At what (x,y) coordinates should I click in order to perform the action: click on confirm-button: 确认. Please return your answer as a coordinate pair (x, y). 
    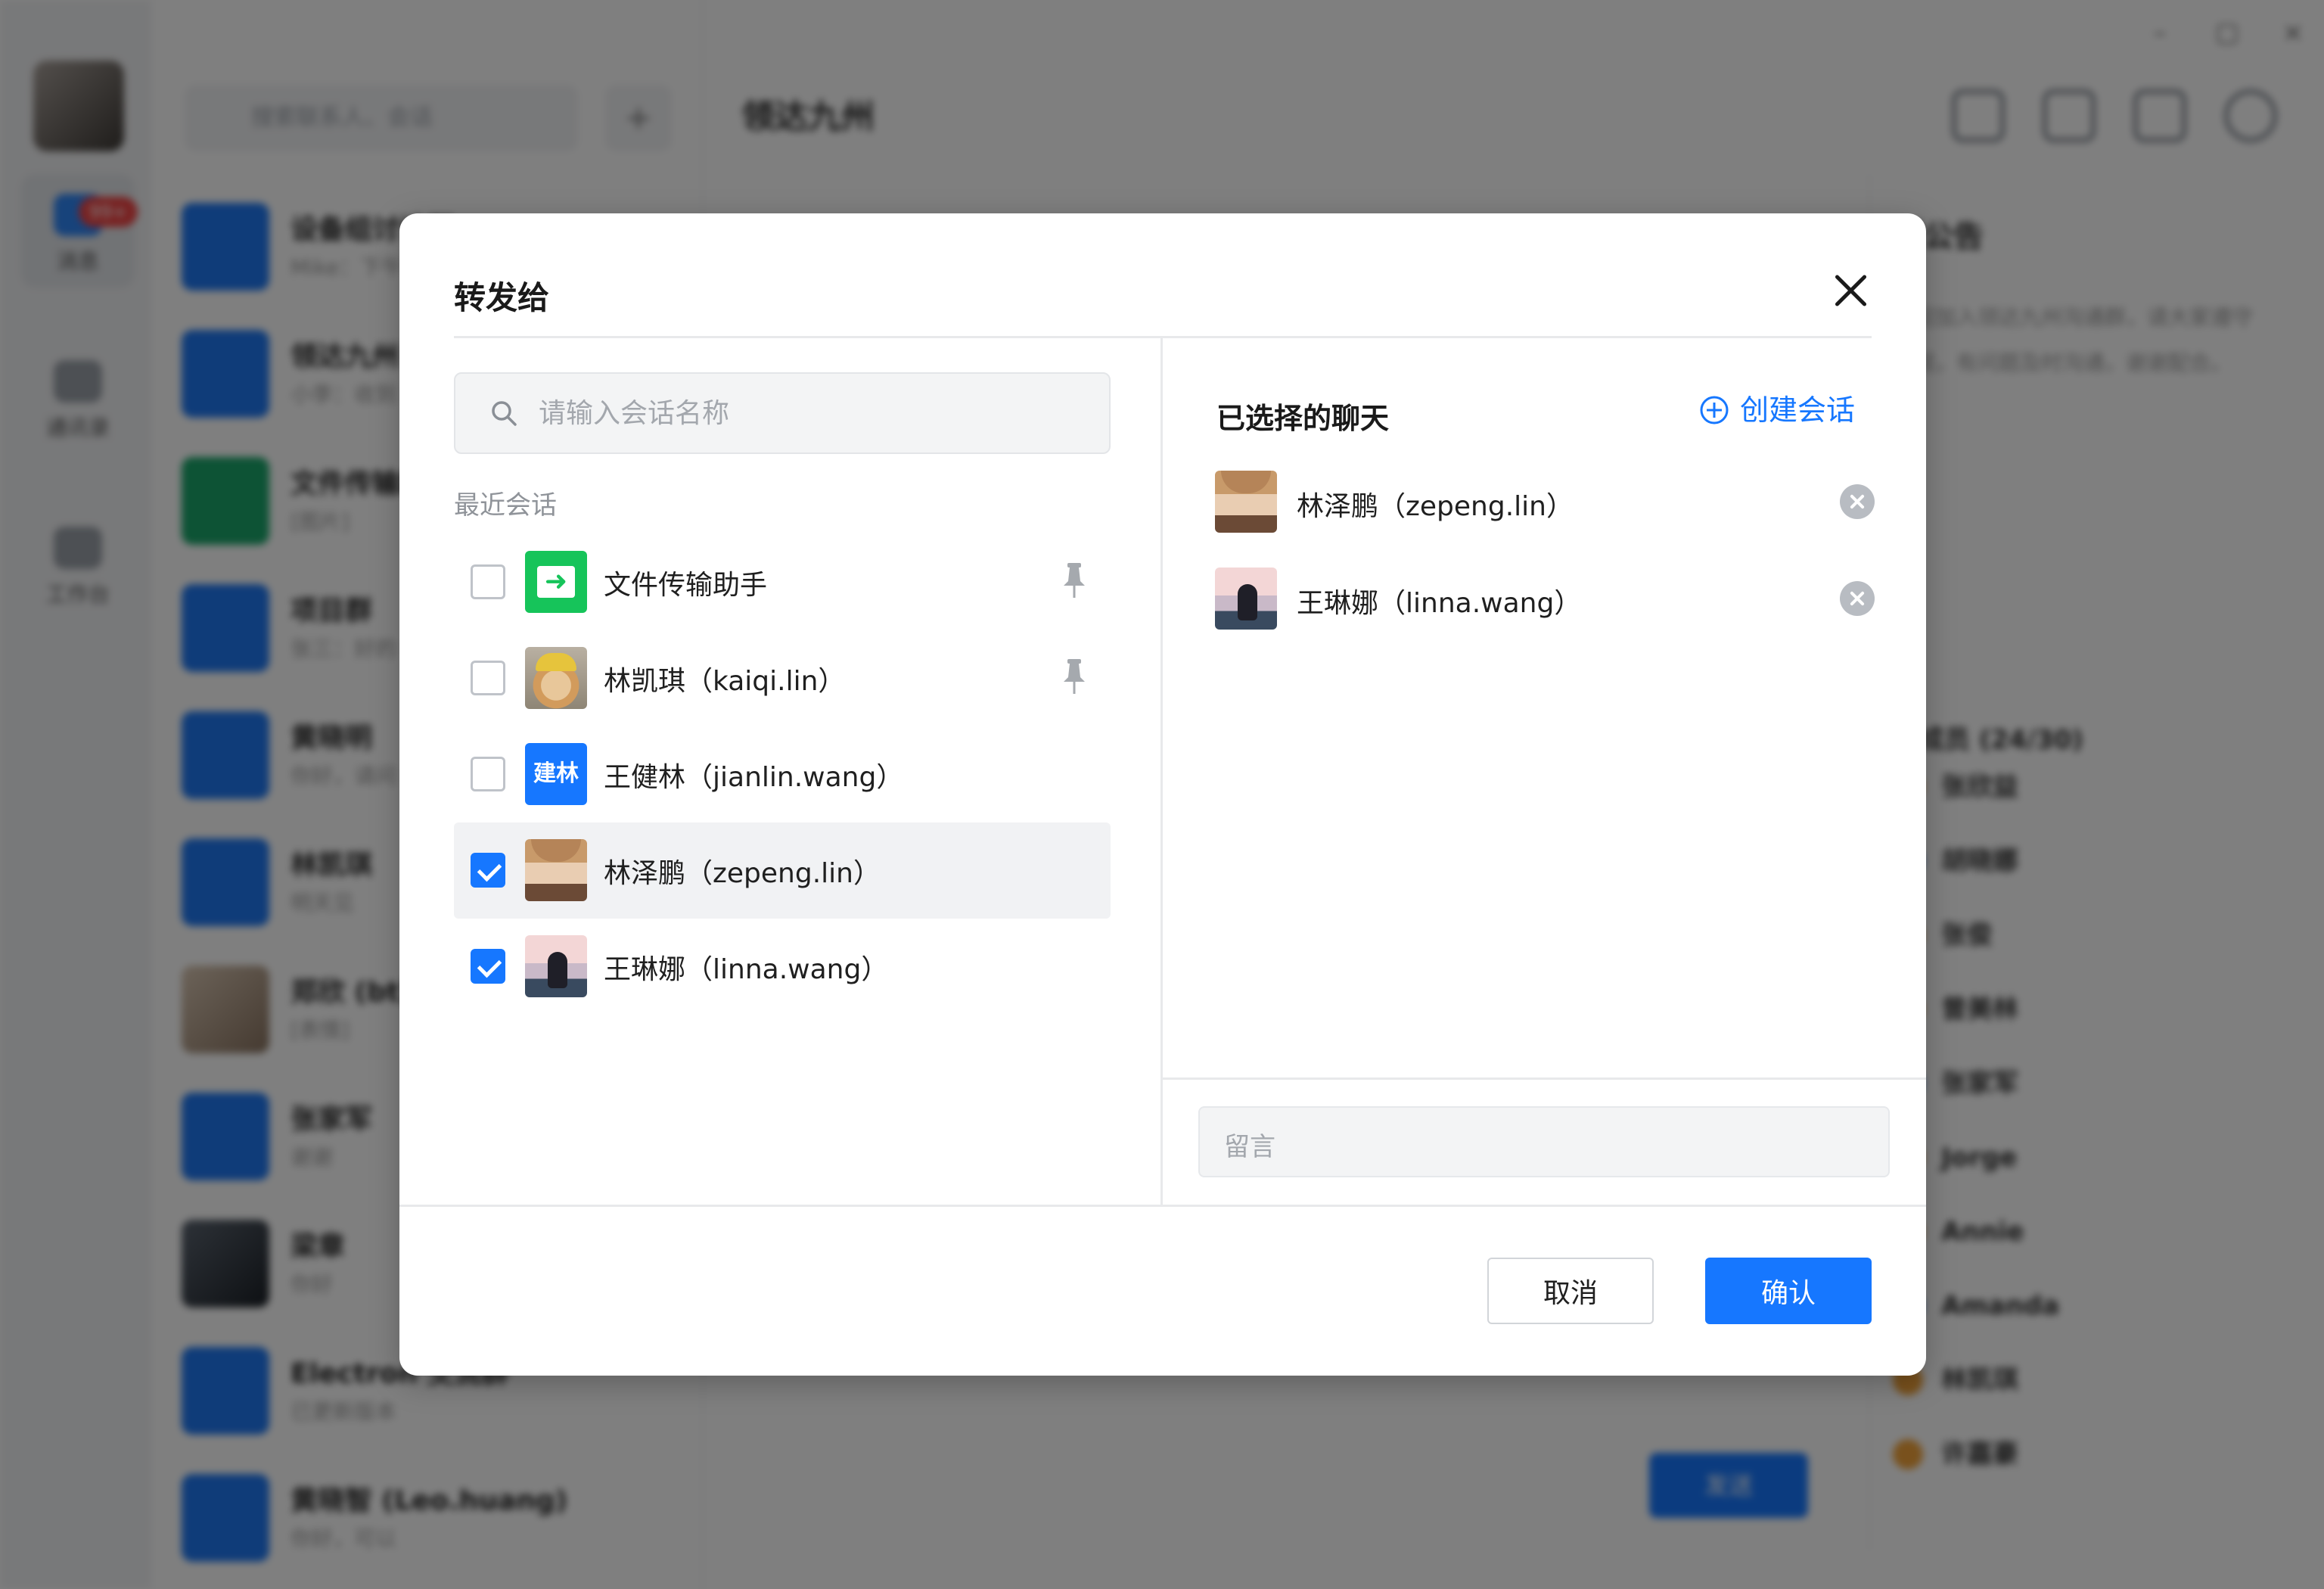
    Looking at the image, I should click on (1788, 1291).